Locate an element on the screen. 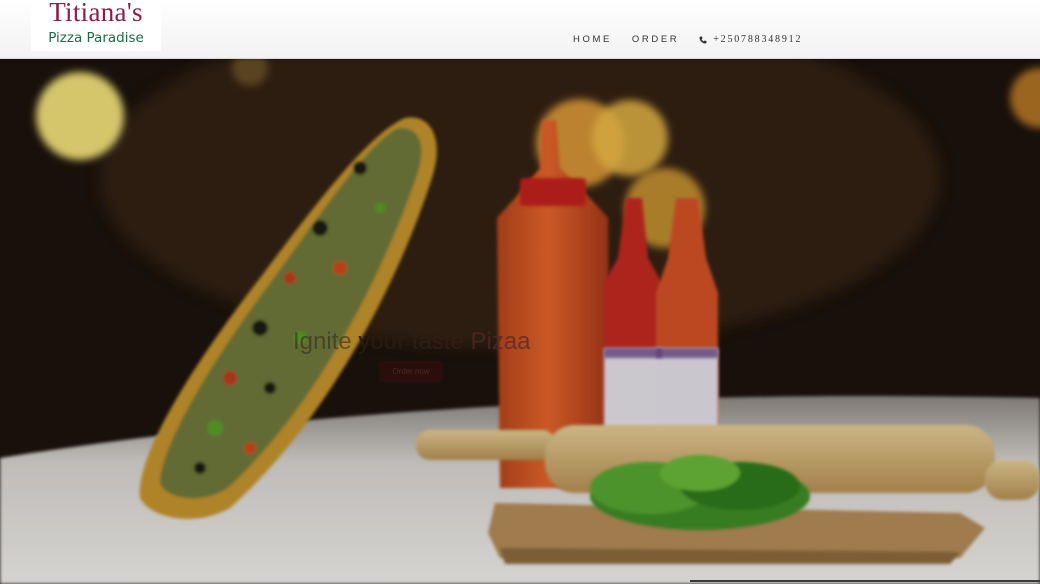 The image size is (1040, 584). site-logo: Titiana's Pizza Paradise is located at coordinates (96, 25).